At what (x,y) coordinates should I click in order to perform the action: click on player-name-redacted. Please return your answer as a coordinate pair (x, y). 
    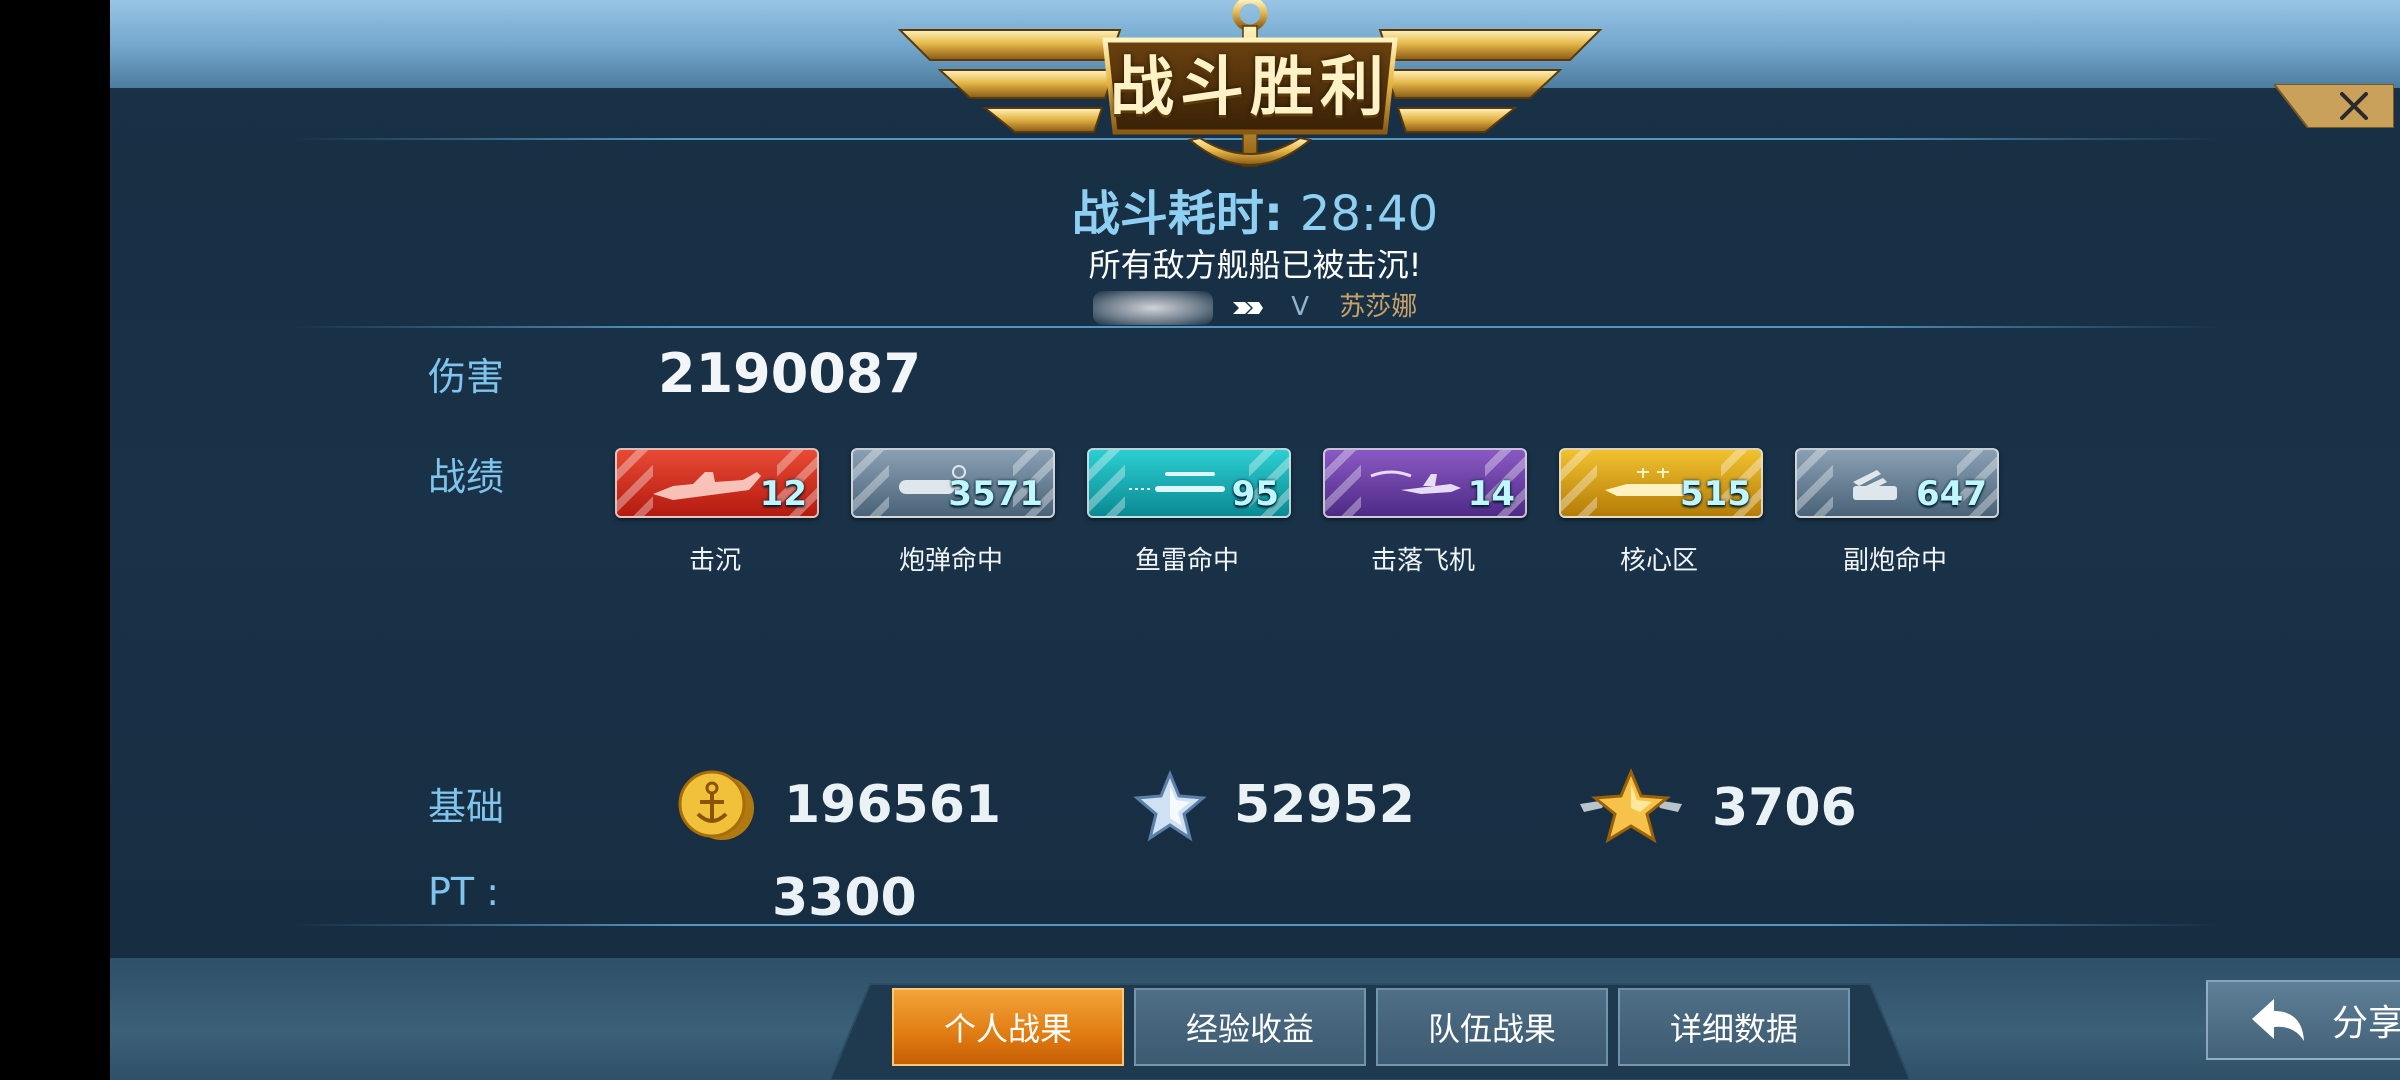
    Looking at the image, I should click on (1152, 307).